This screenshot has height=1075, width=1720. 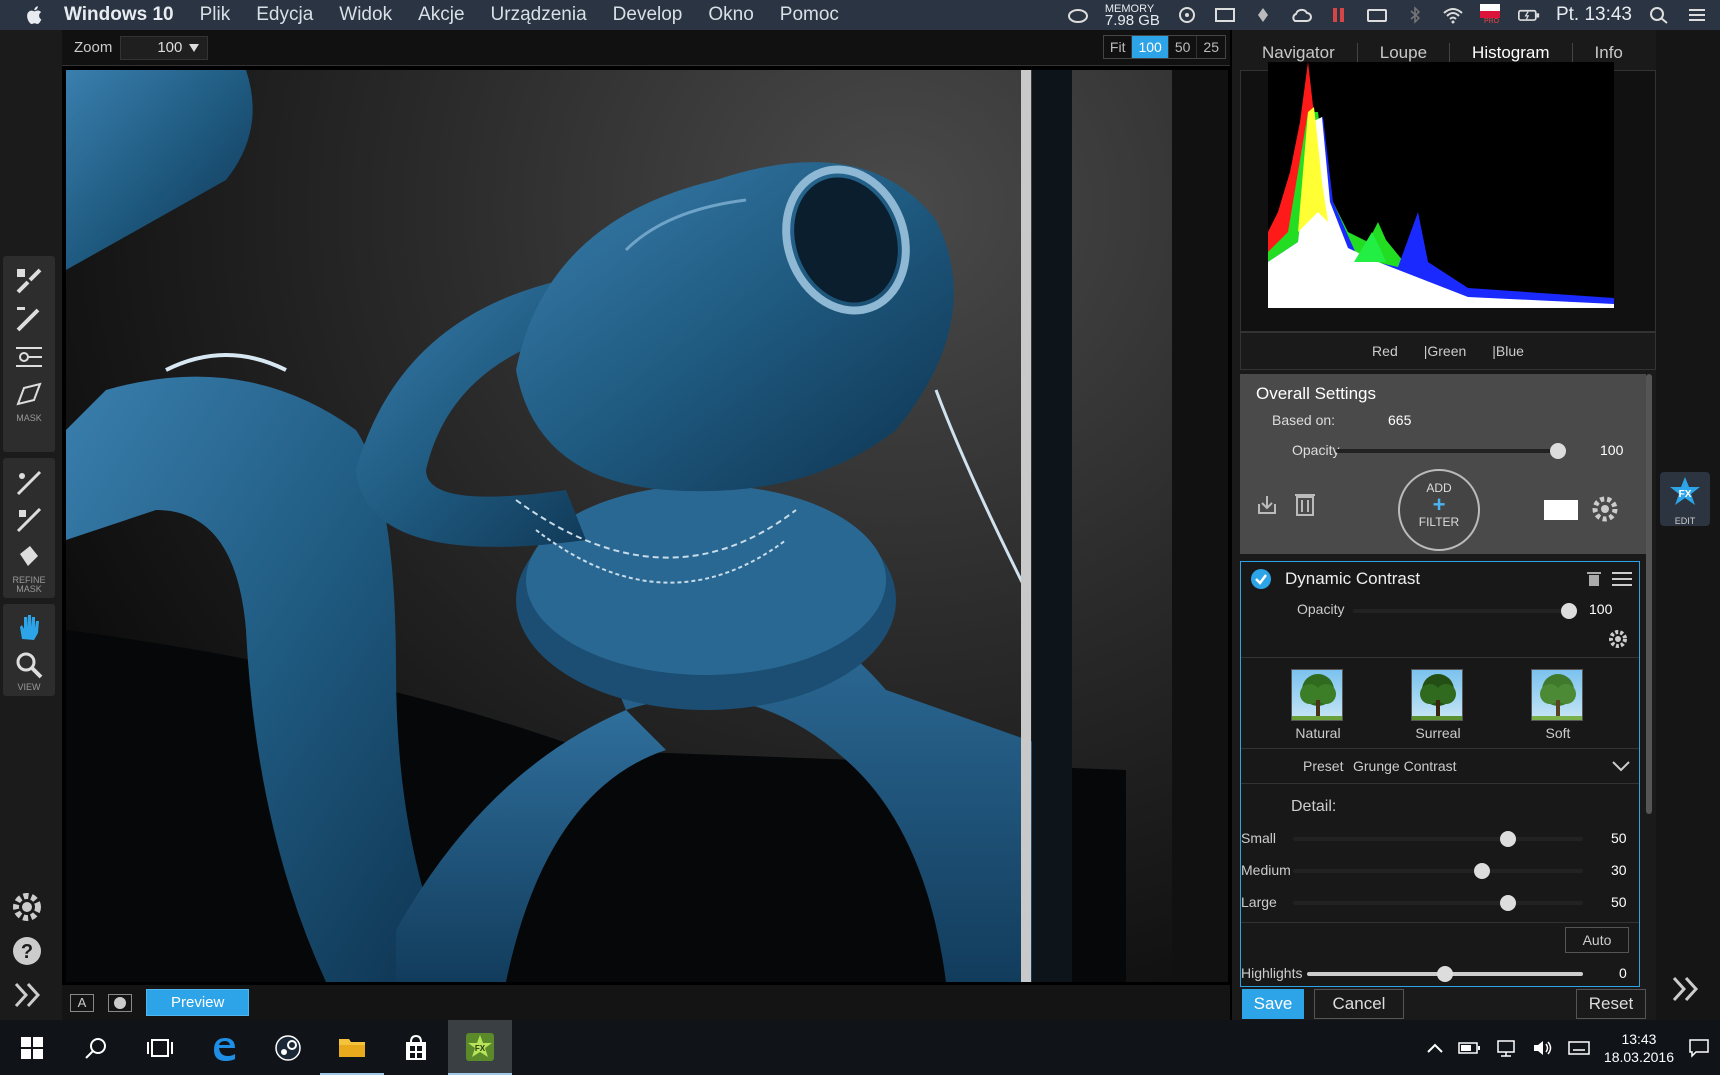 What do you see at coordinates (1183, 47) in the screenshot?
I see `zoom-50-button: 50` at bounding box center [1183, 47].